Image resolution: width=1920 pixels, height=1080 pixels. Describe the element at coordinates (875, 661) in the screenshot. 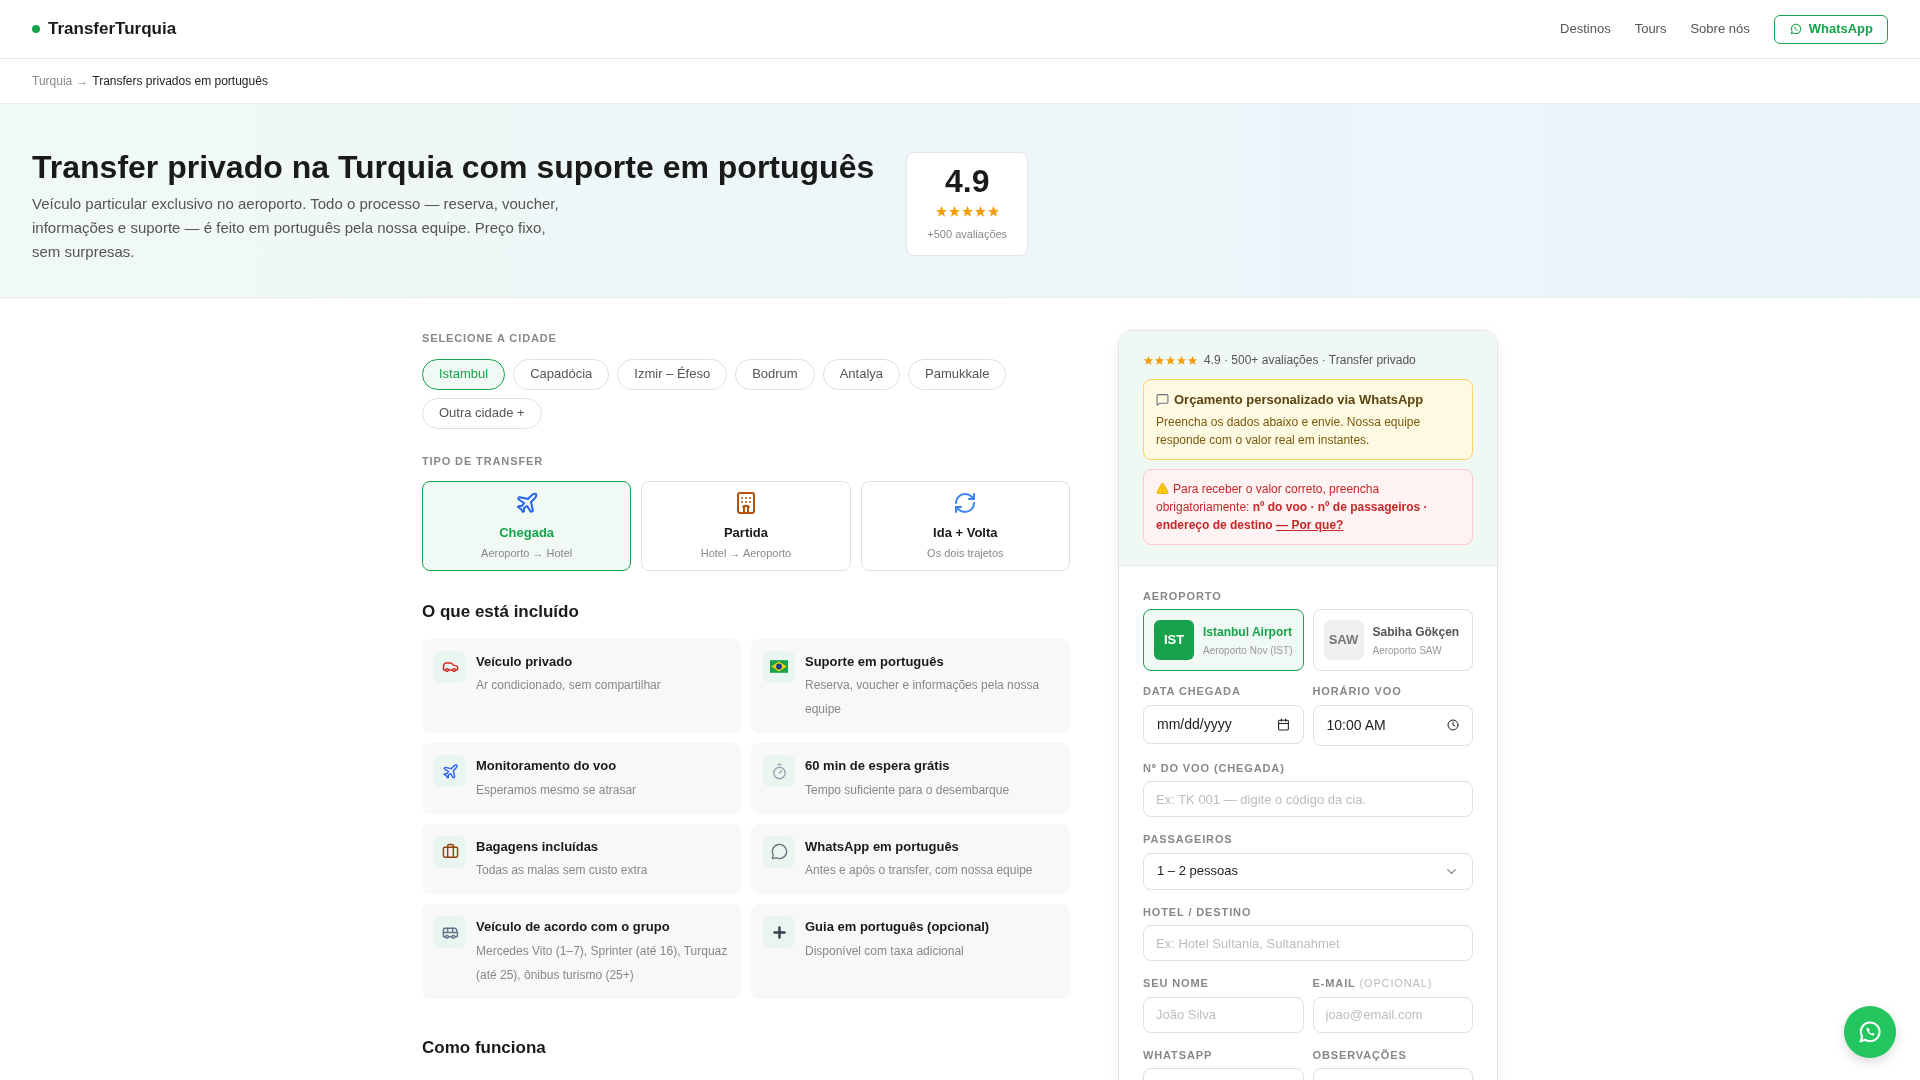

I see `feature-title: Suporte em português` at that location.